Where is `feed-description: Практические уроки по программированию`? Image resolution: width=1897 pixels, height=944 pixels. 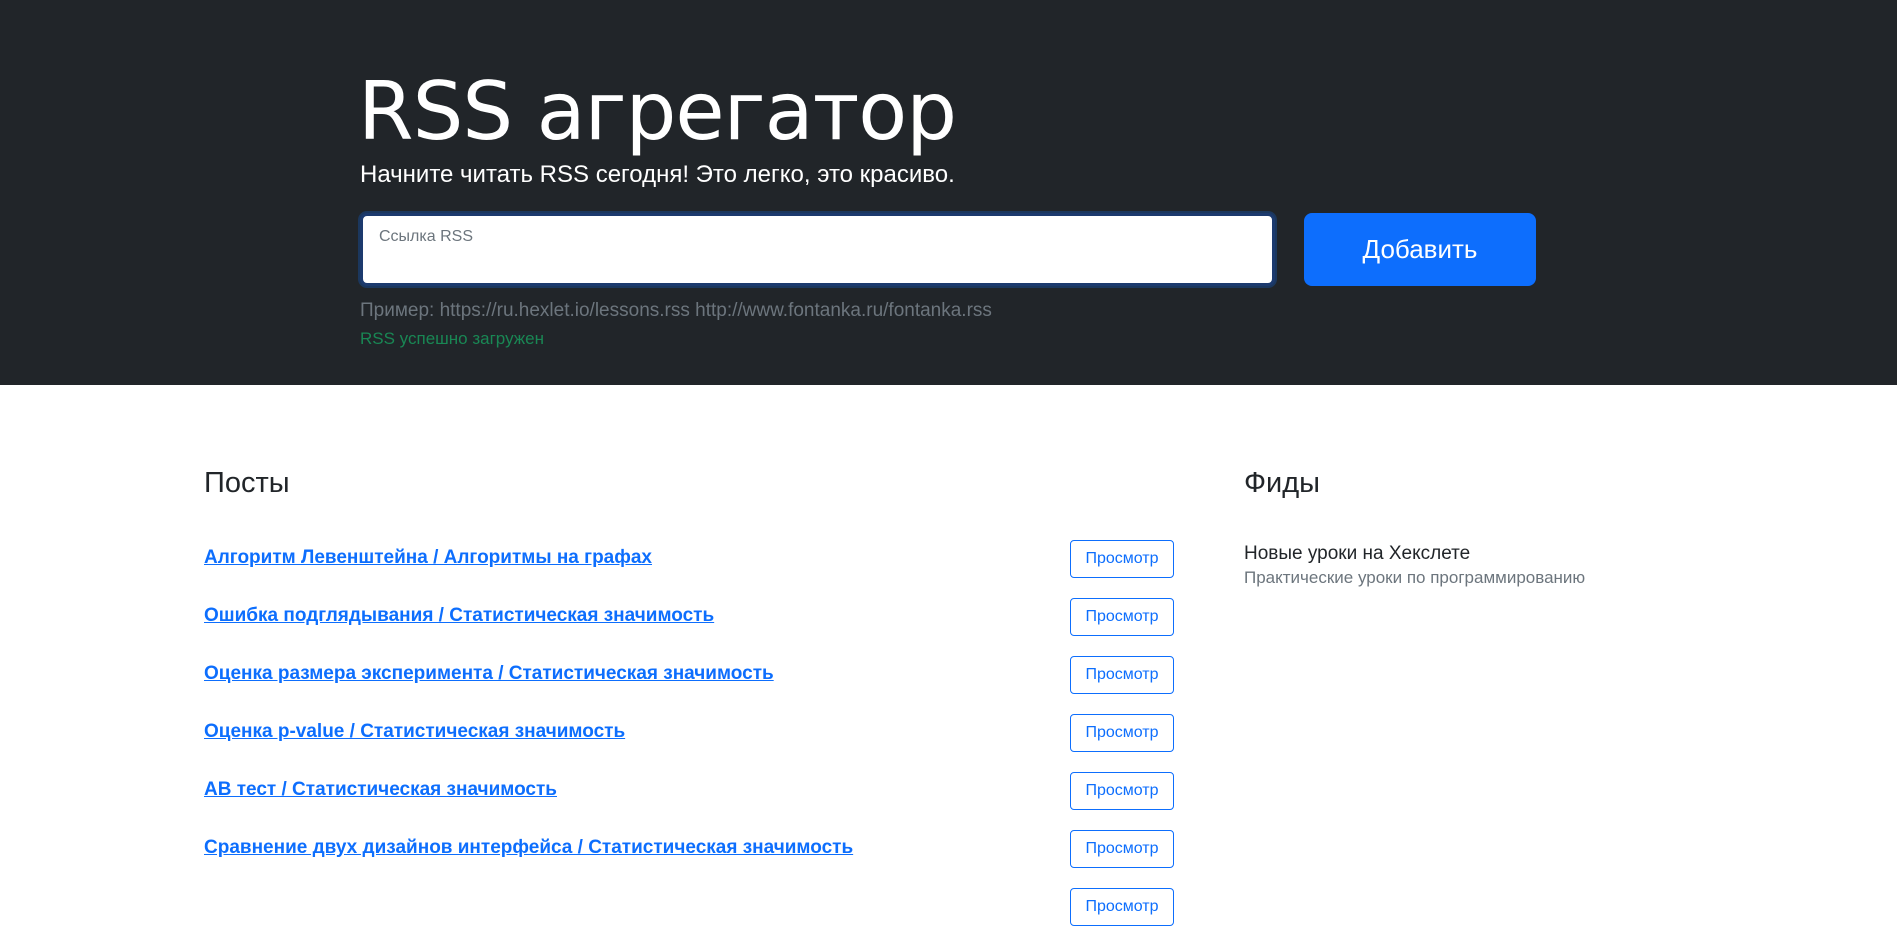
feed-description: Практические уроки по программированию is located at coordinates (1415, 577).